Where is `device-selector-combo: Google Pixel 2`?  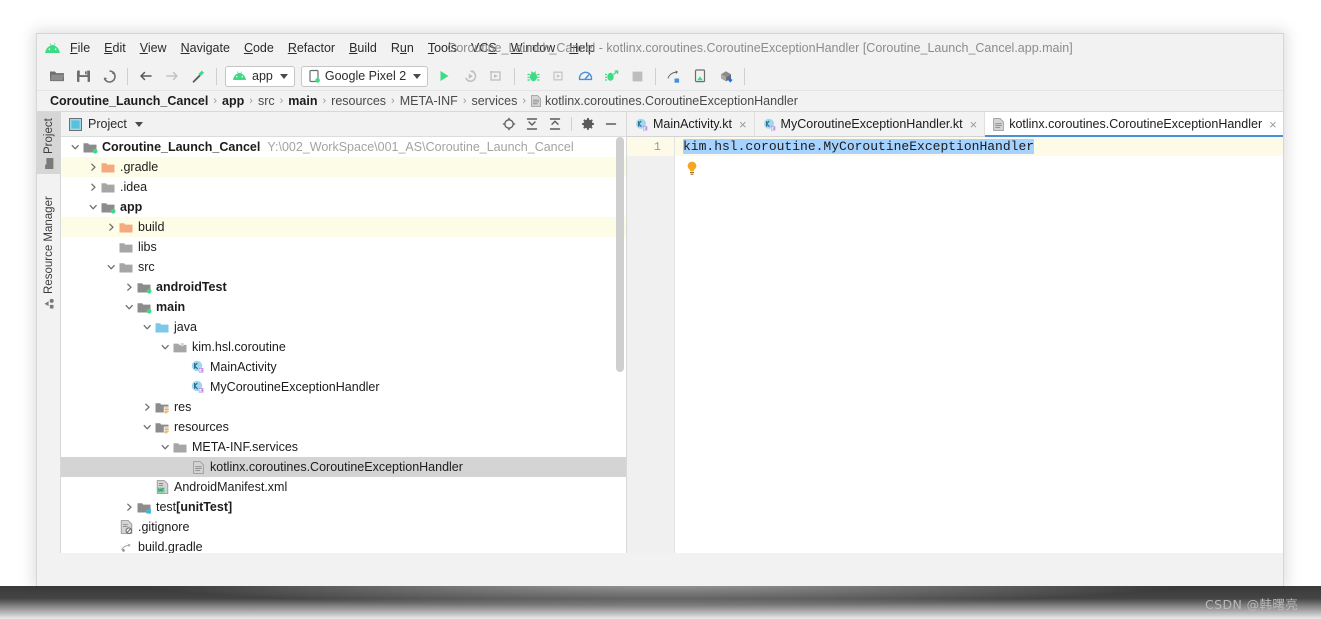
device-selector-combo: Google Pixel 2 is located at coordinates (364, 76).